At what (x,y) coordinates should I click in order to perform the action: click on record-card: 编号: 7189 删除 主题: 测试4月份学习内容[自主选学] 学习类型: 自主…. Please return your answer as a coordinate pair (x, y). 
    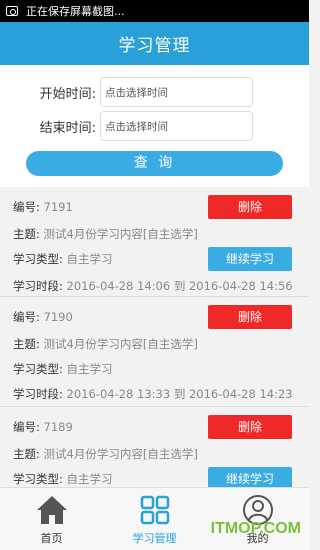
    Looking at the image, I should click on (154, 447).